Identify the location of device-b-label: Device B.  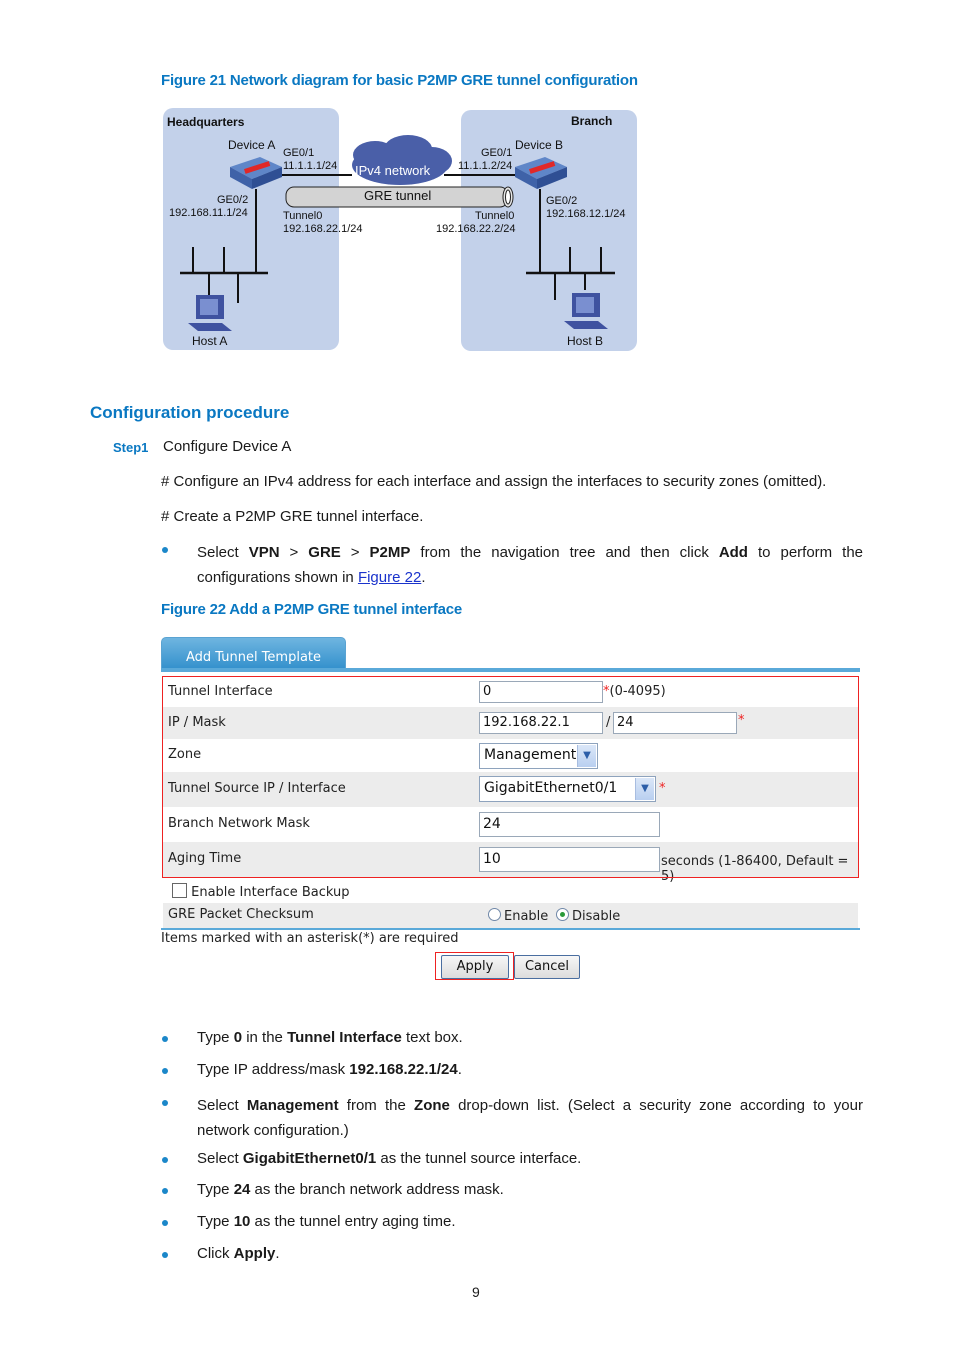
(539, 145).